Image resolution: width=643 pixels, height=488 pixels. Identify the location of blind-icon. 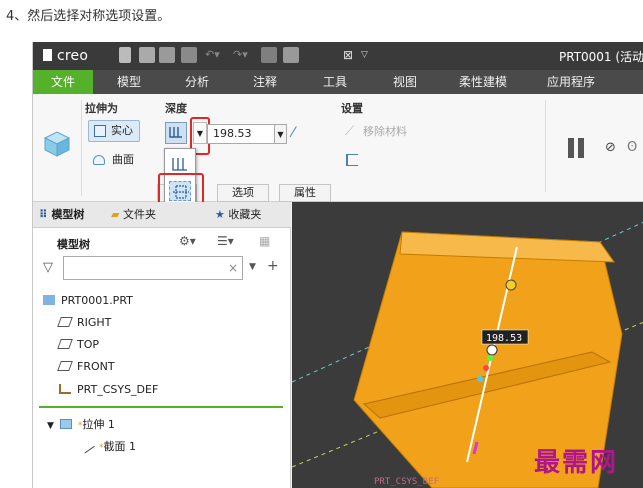
(175, 132).